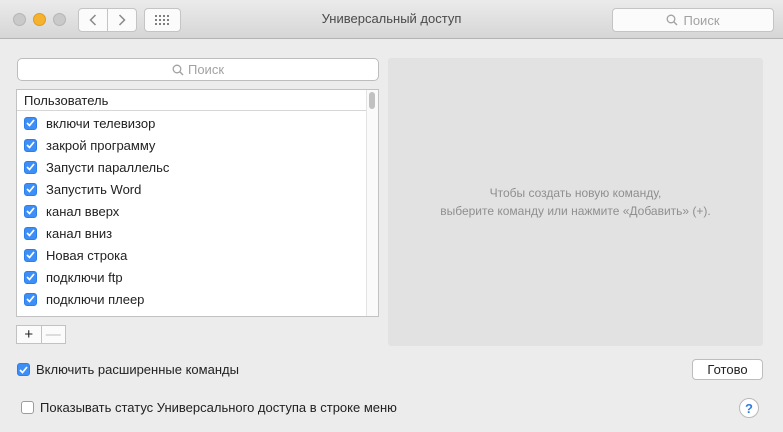 The width and height of the screenshot is (783, 432). What do you see at coordinates (87, 255) in the screenshot?
I see `command-label: Новая строка` at bounding box center [87, 255].